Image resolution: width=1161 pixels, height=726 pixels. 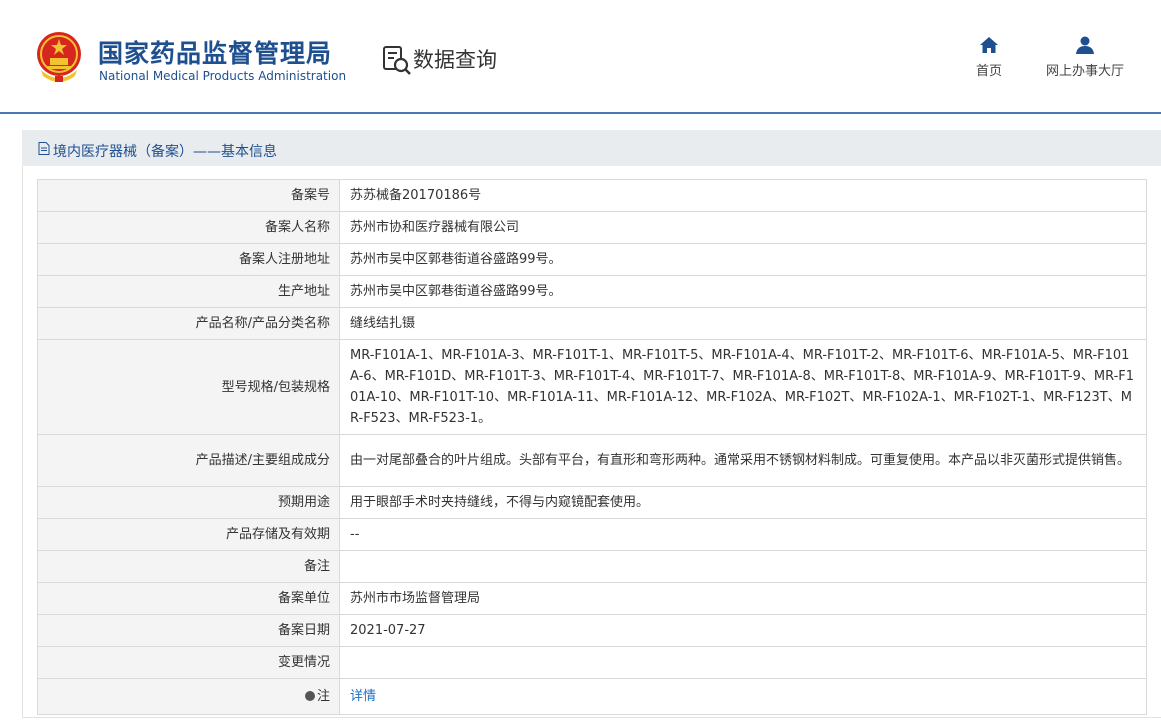 I want to click on field-label: 备案日期, so click(x=188, y=630).